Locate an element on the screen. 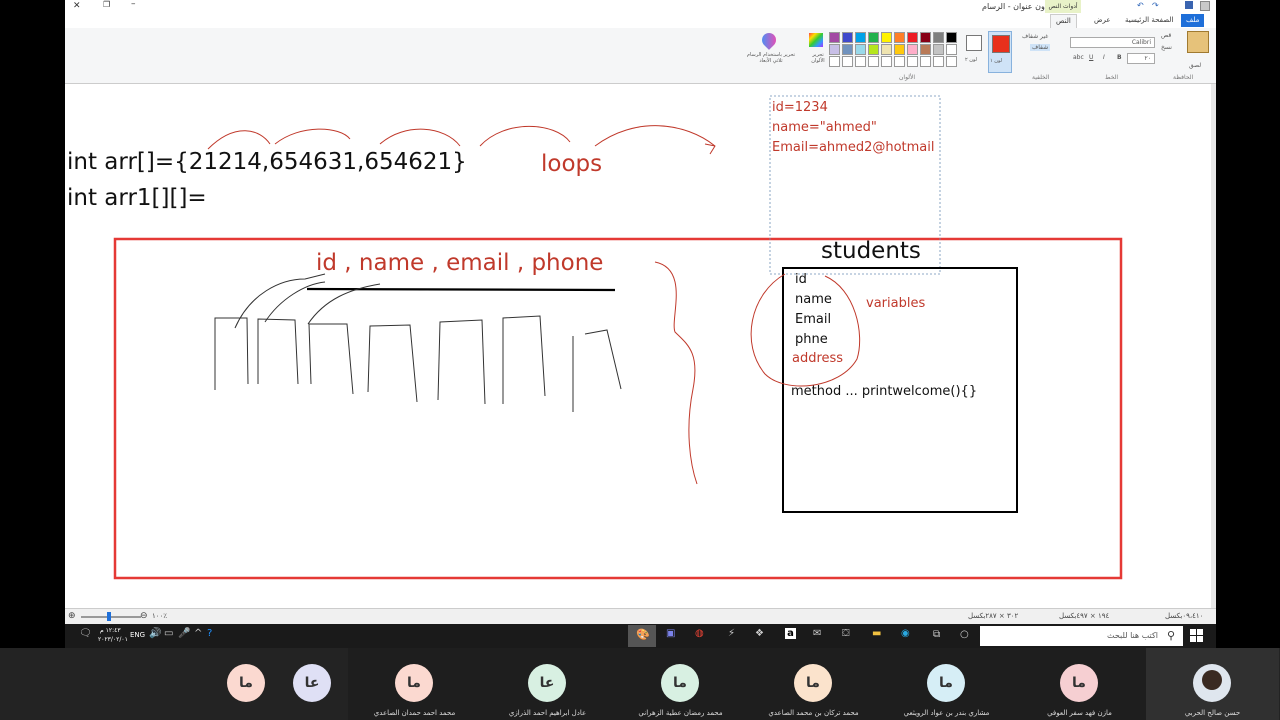  participant-tile: ما مازن فهد سفر العوفي is located at coordinates (1079, 684).